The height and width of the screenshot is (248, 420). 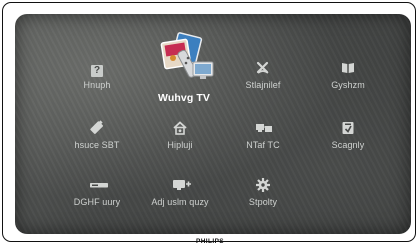 I want to click on watch-tv-icon-graphic, so click(x=187, y=55).